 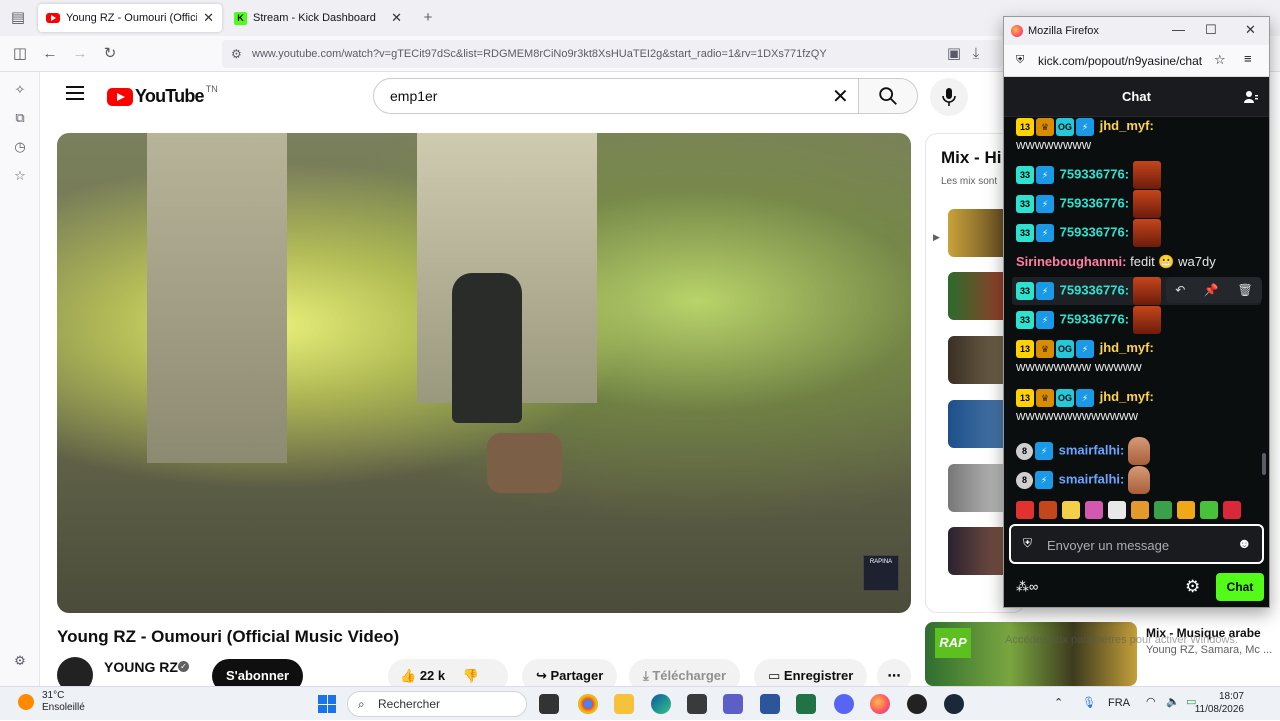 I want to click on synced-tabs-icon: ⧉, so click(x=20, y=118).